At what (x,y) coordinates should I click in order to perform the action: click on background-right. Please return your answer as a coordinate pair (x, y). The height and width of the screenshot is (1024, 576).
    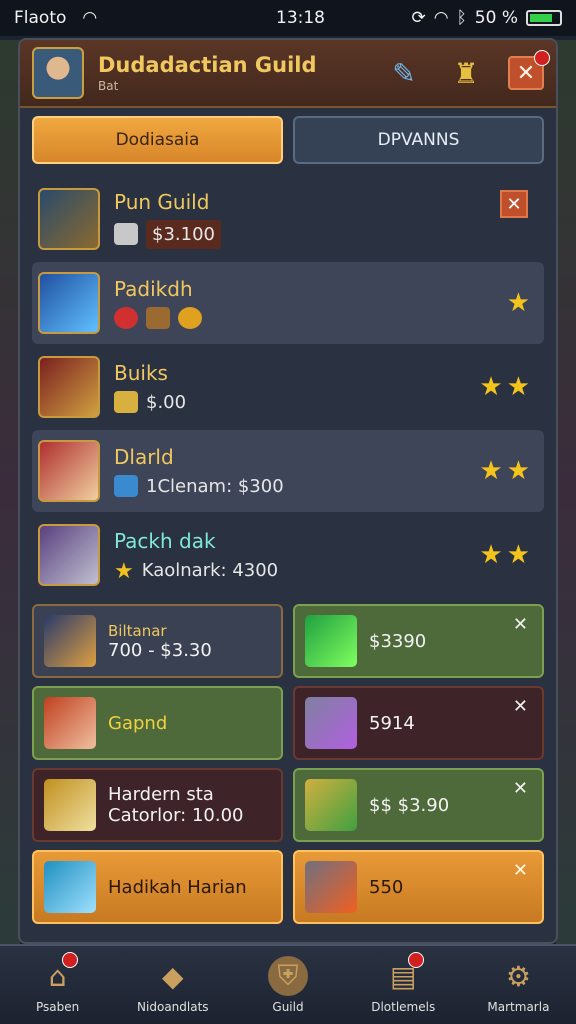
    Looking at the image, I should click on (566, 492).